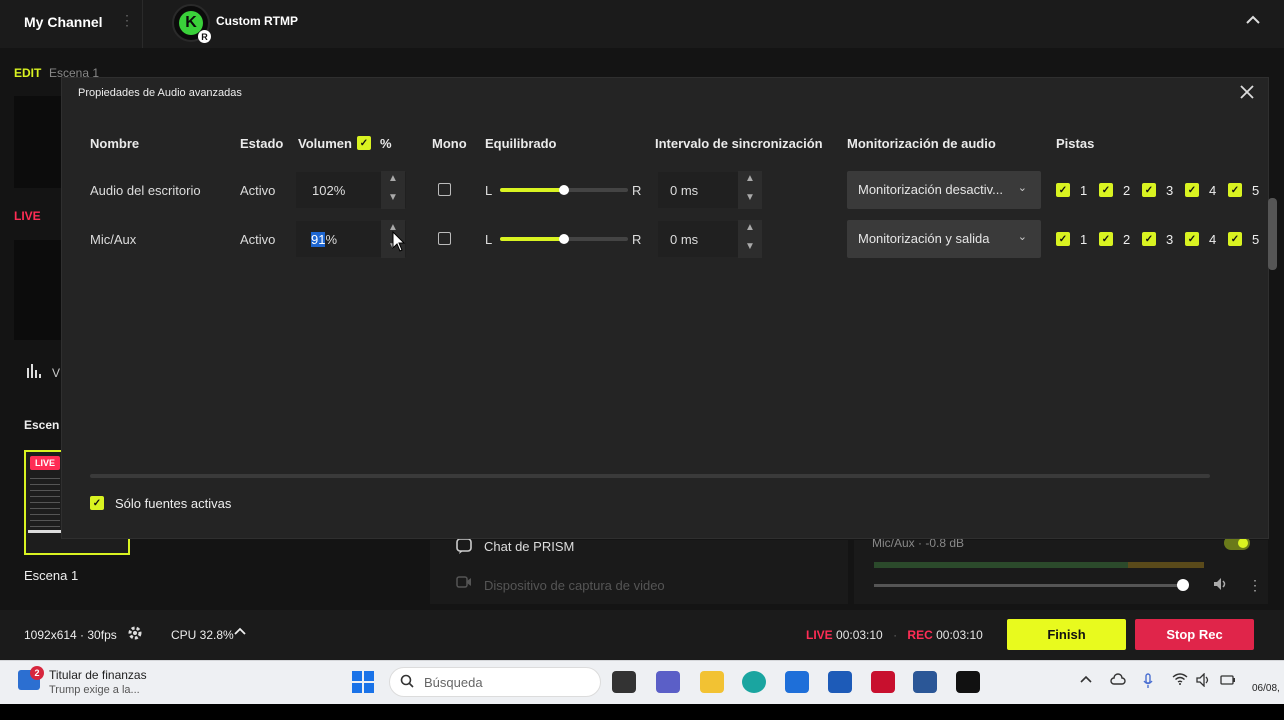 The width and height of the screenshot is (1284, 720). What do you see at coordinates (637, 239) in the screenshot?
I see `balance-right-label: R` at bounding box center [637, 239].